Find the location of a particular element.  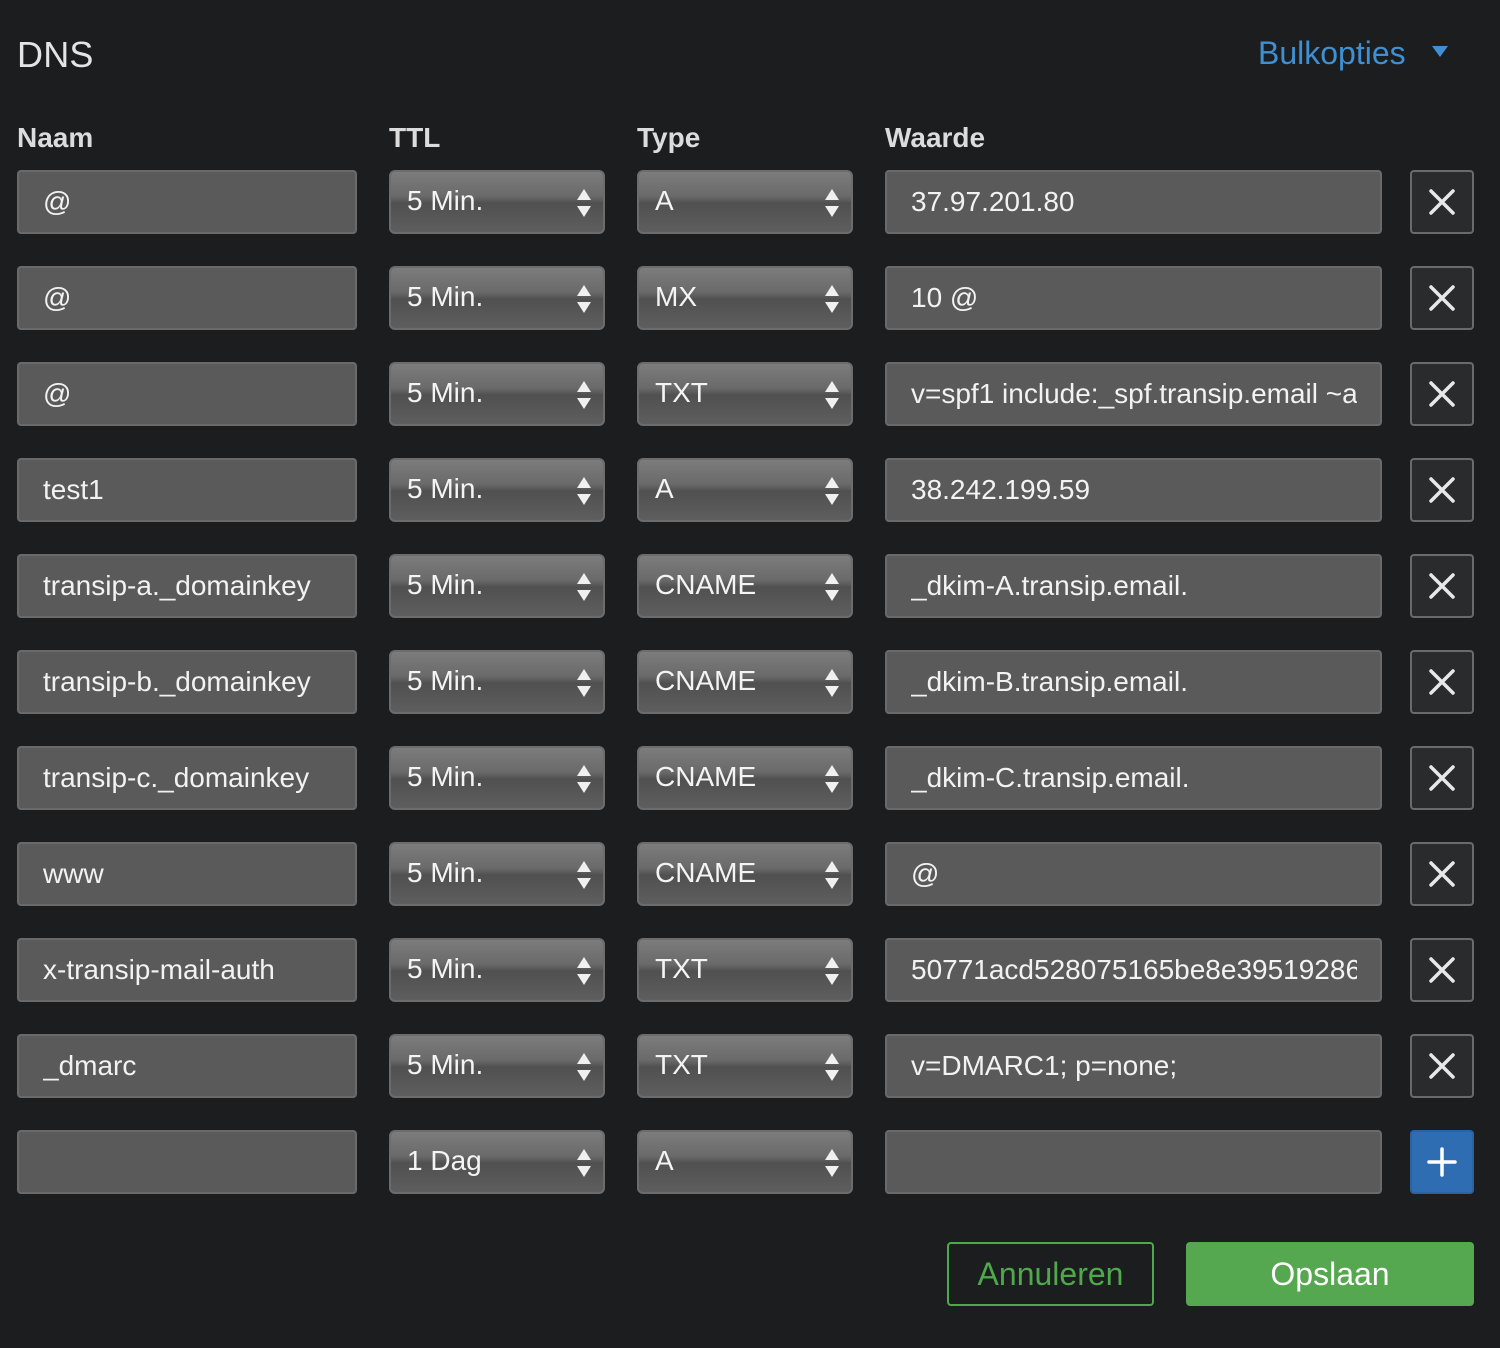

column-header-name: Naam is located at coordinates (55, 137).